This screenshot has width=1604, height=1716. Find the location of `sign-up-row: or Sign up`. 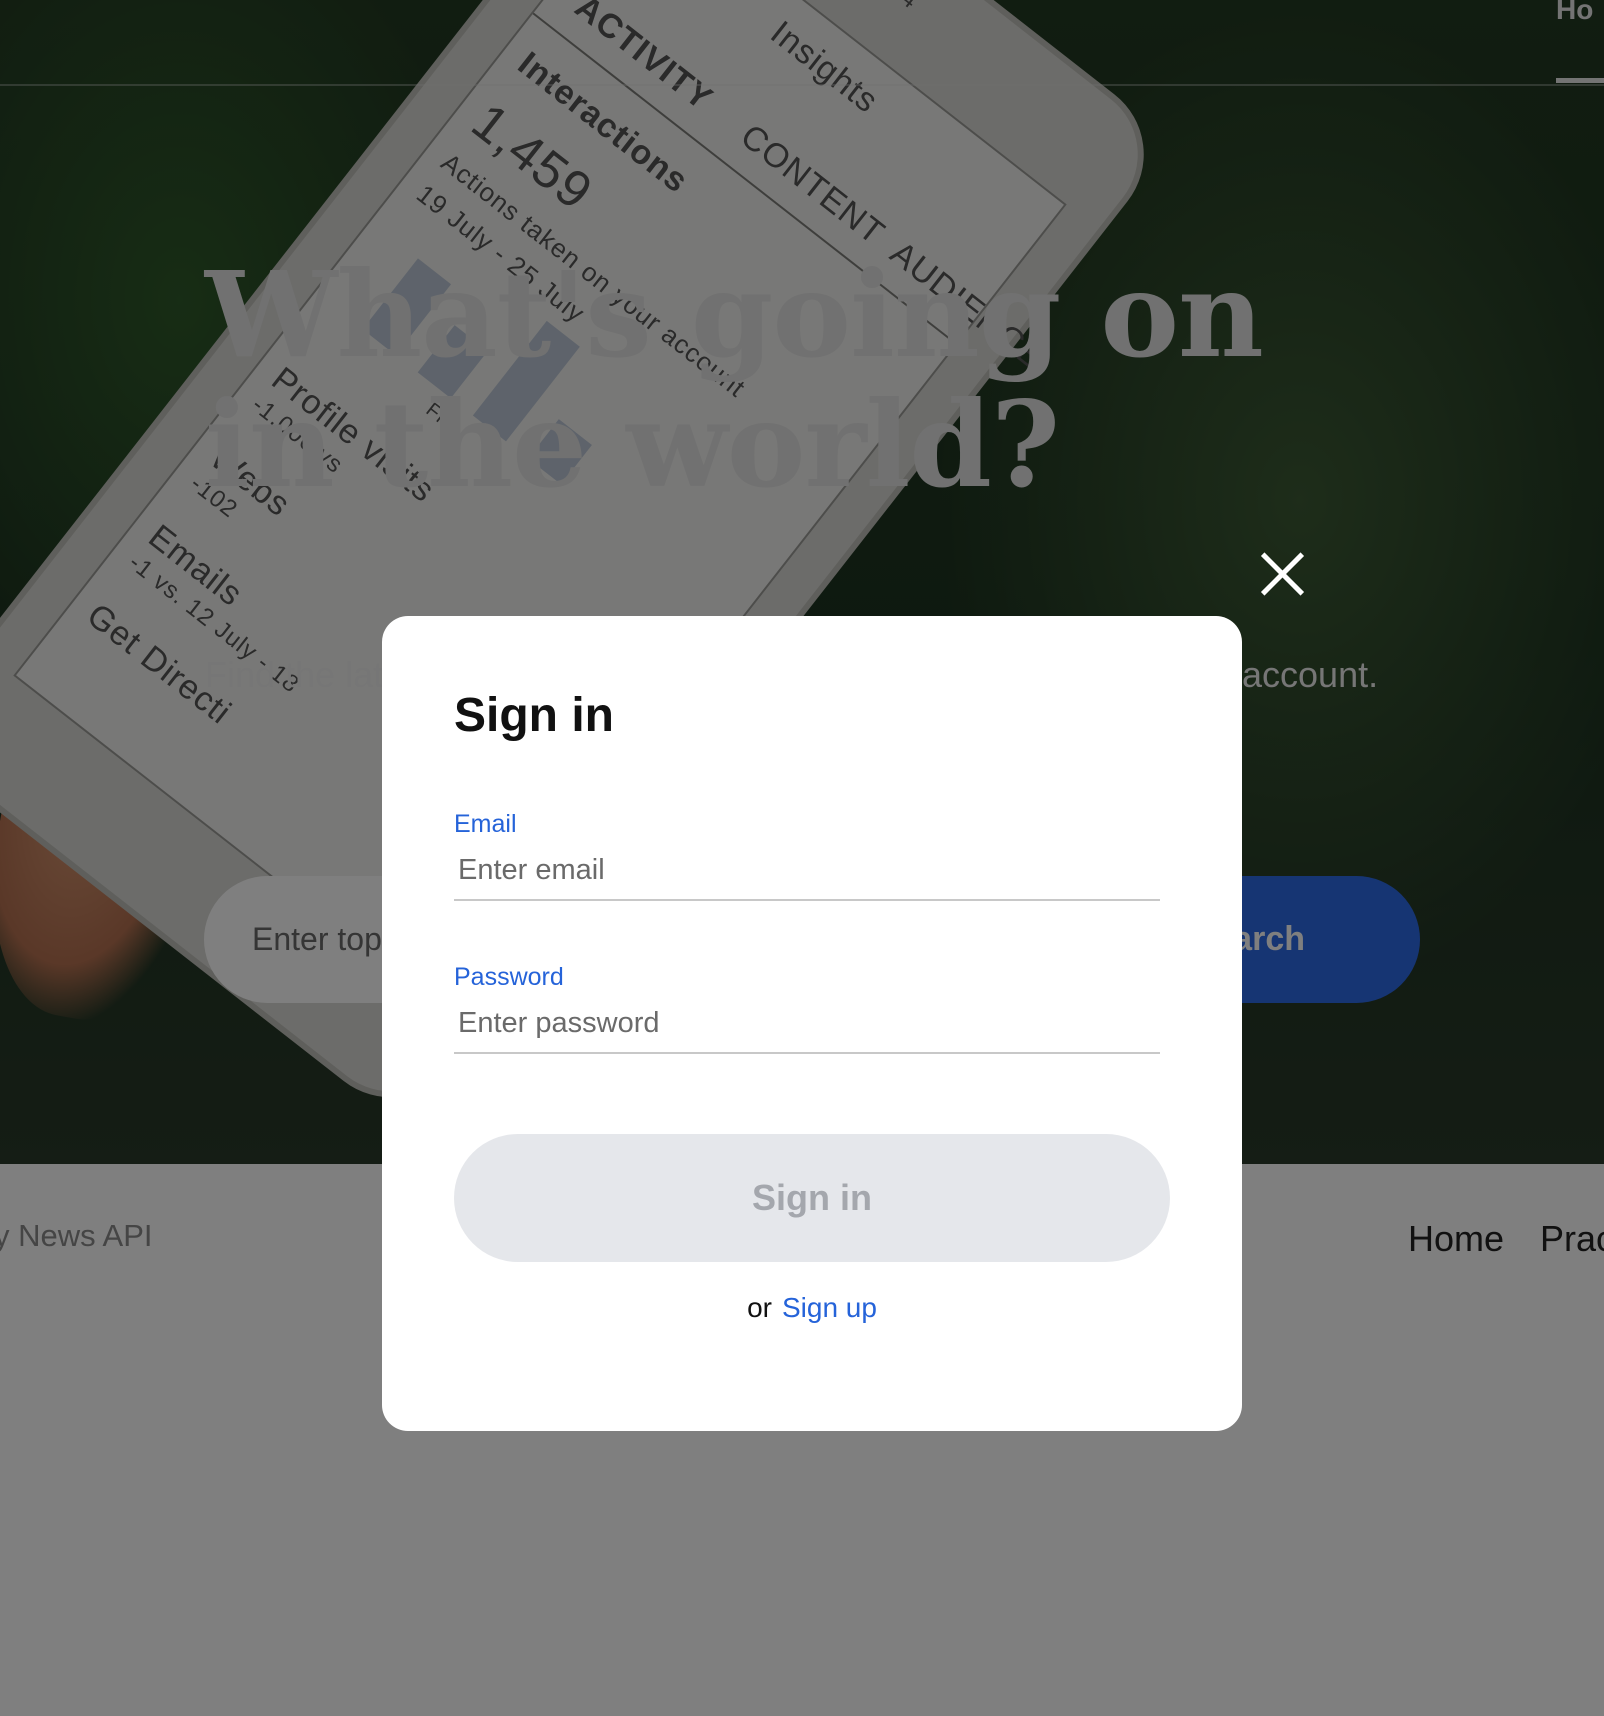

sign-up-row: or Sign up is located at coordinates (812, 1308).